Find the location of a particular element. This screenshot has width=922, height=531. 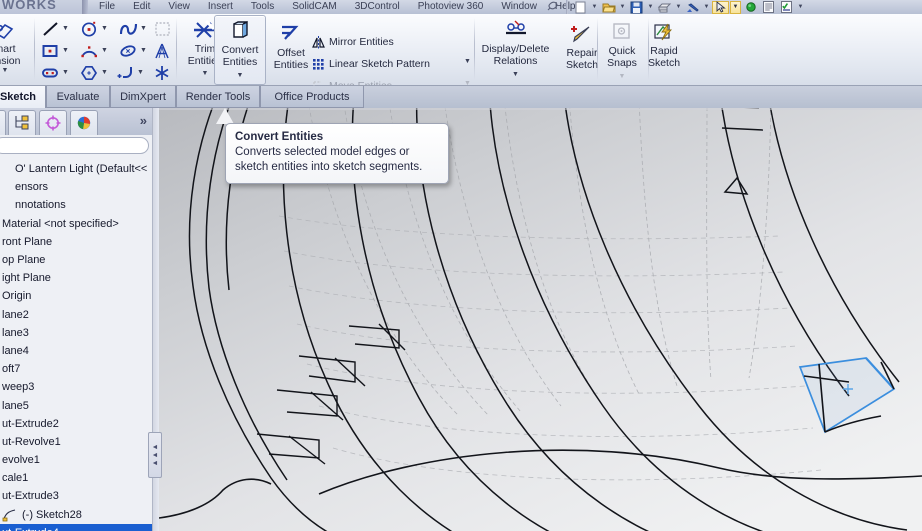

open-document-dropdown-arrow: ▼ is located at coordinates (622, 7).